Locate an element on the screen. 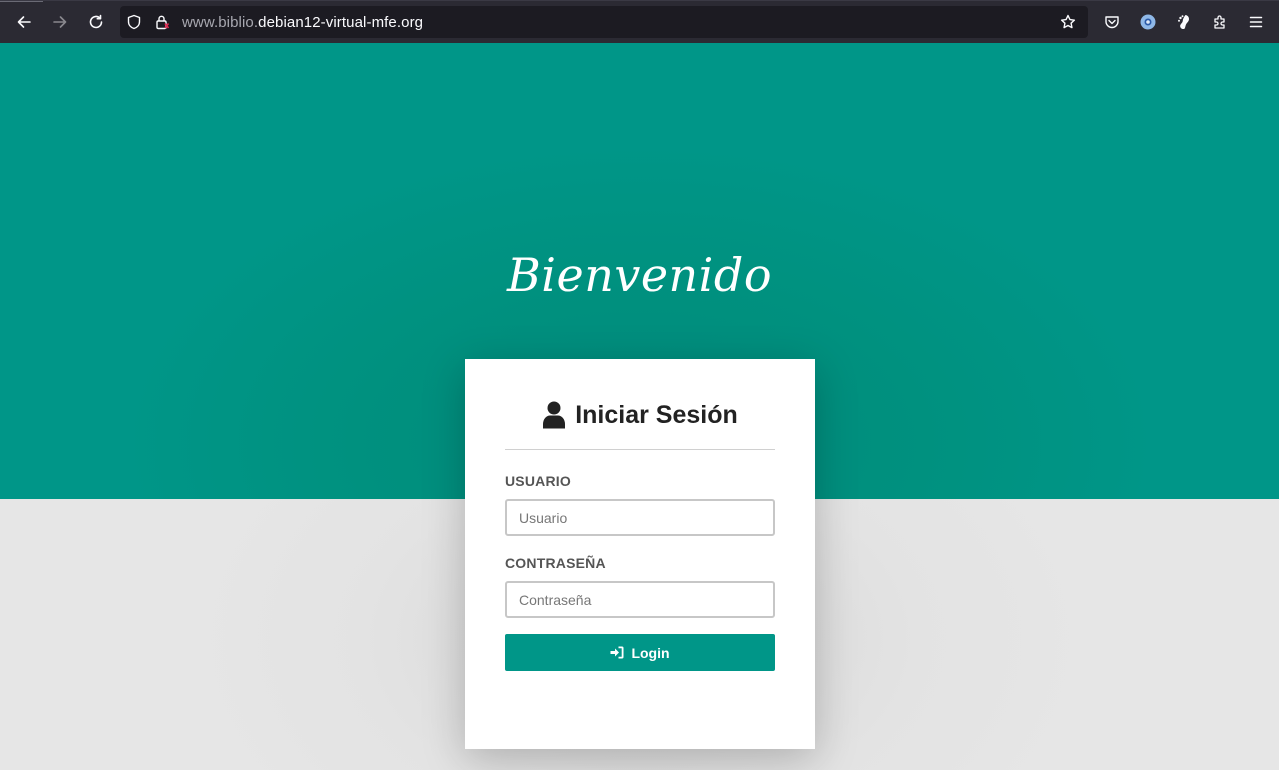  login-button: Login is located at coordinates (640, 652).